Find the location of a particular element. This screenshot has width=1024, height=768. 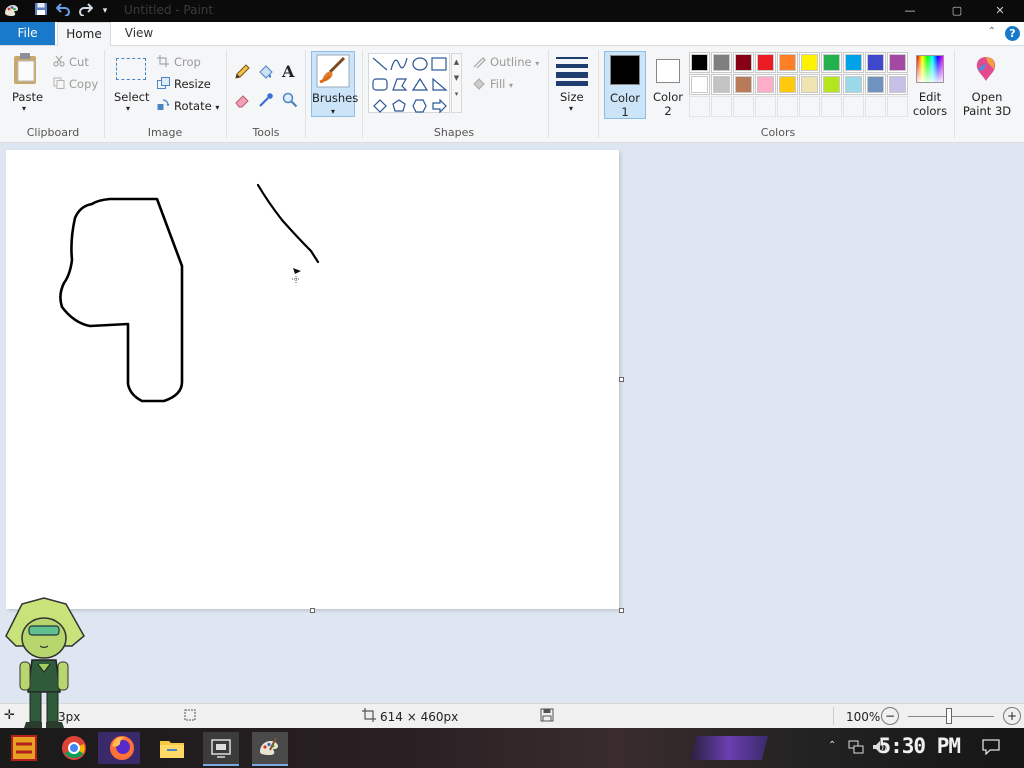

outline-button: Outline ▾ is located at coordinates (514, 62).